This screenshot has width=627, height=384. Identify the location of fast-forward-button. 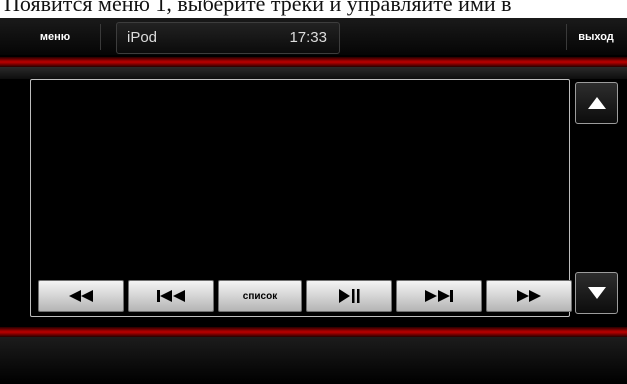
(529, 296).